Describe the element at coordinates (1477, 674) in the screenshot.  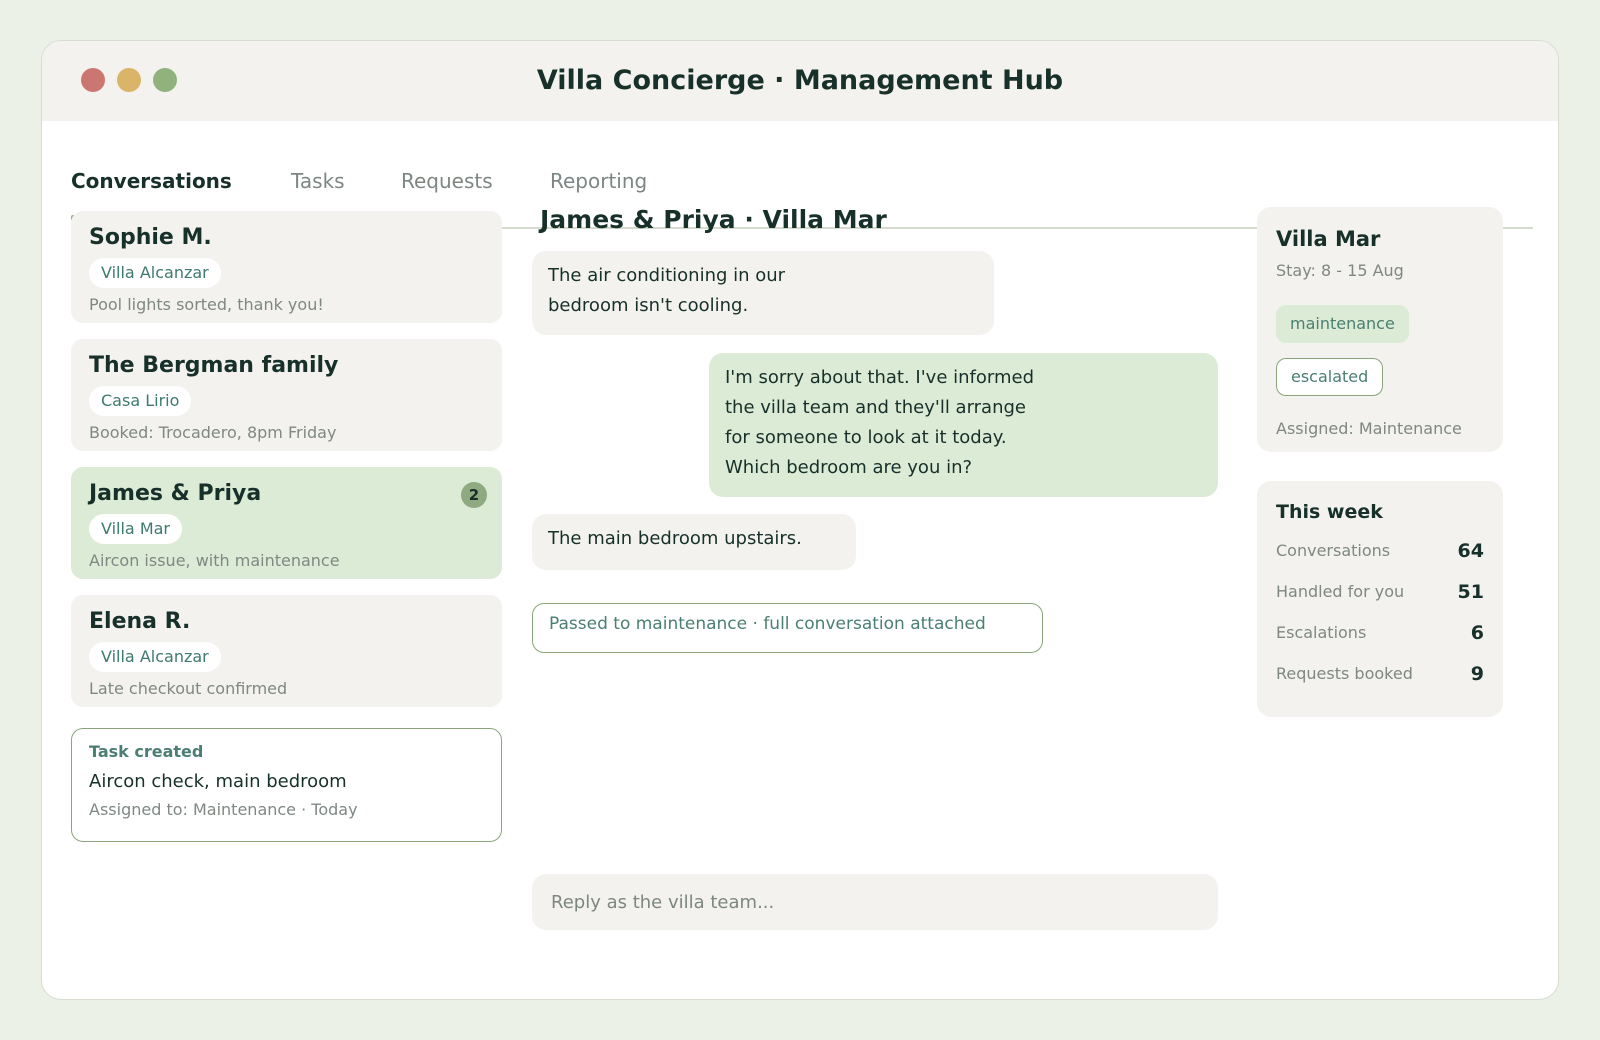
I see `stat-value: 9` at that location.